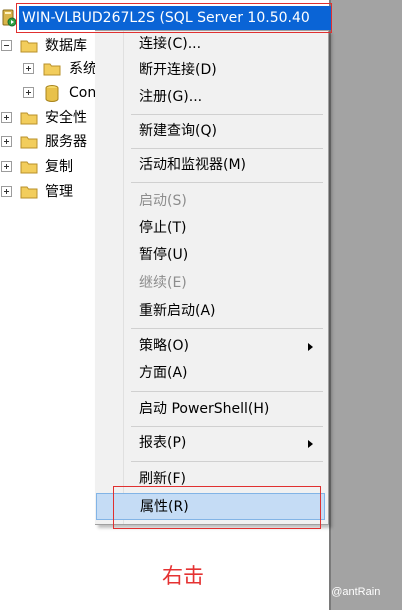 The width and height of the screenshot is (402, 610). I want to click on menu-item-start-powershell: 启动 PowerShell(H), so click(211, 409).